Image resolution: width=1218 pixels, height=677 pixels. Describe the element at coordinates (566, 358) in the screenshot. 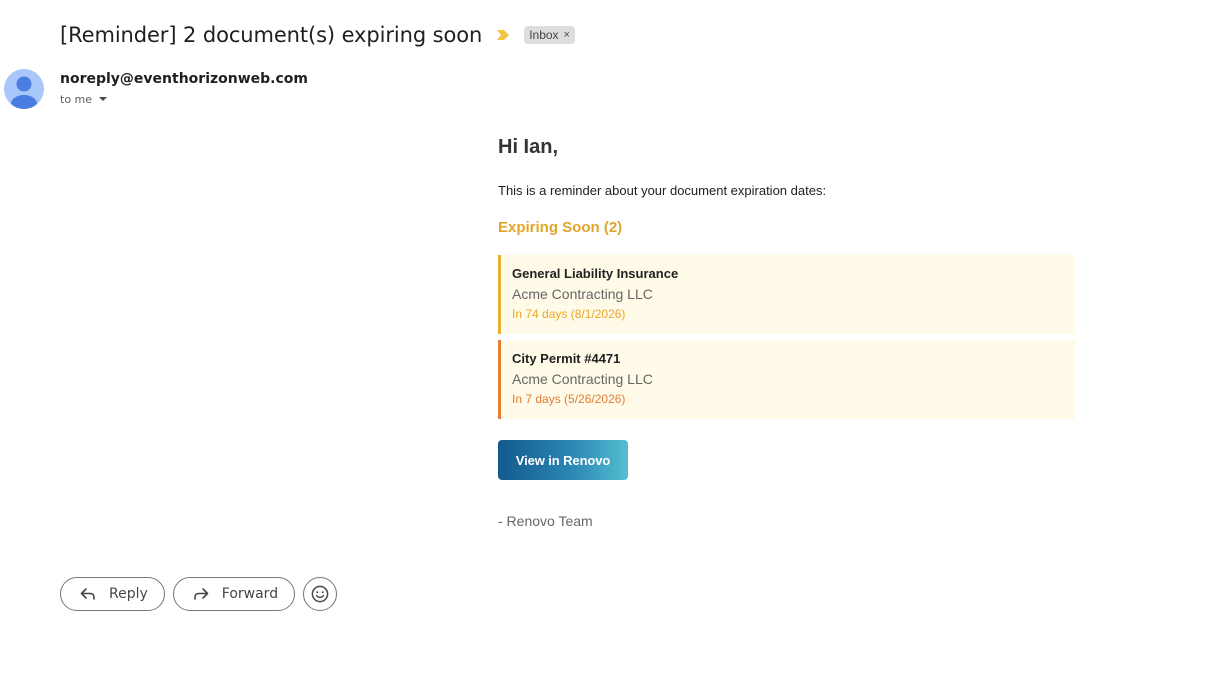

I see `document-name: City Permit #4471` at that location.